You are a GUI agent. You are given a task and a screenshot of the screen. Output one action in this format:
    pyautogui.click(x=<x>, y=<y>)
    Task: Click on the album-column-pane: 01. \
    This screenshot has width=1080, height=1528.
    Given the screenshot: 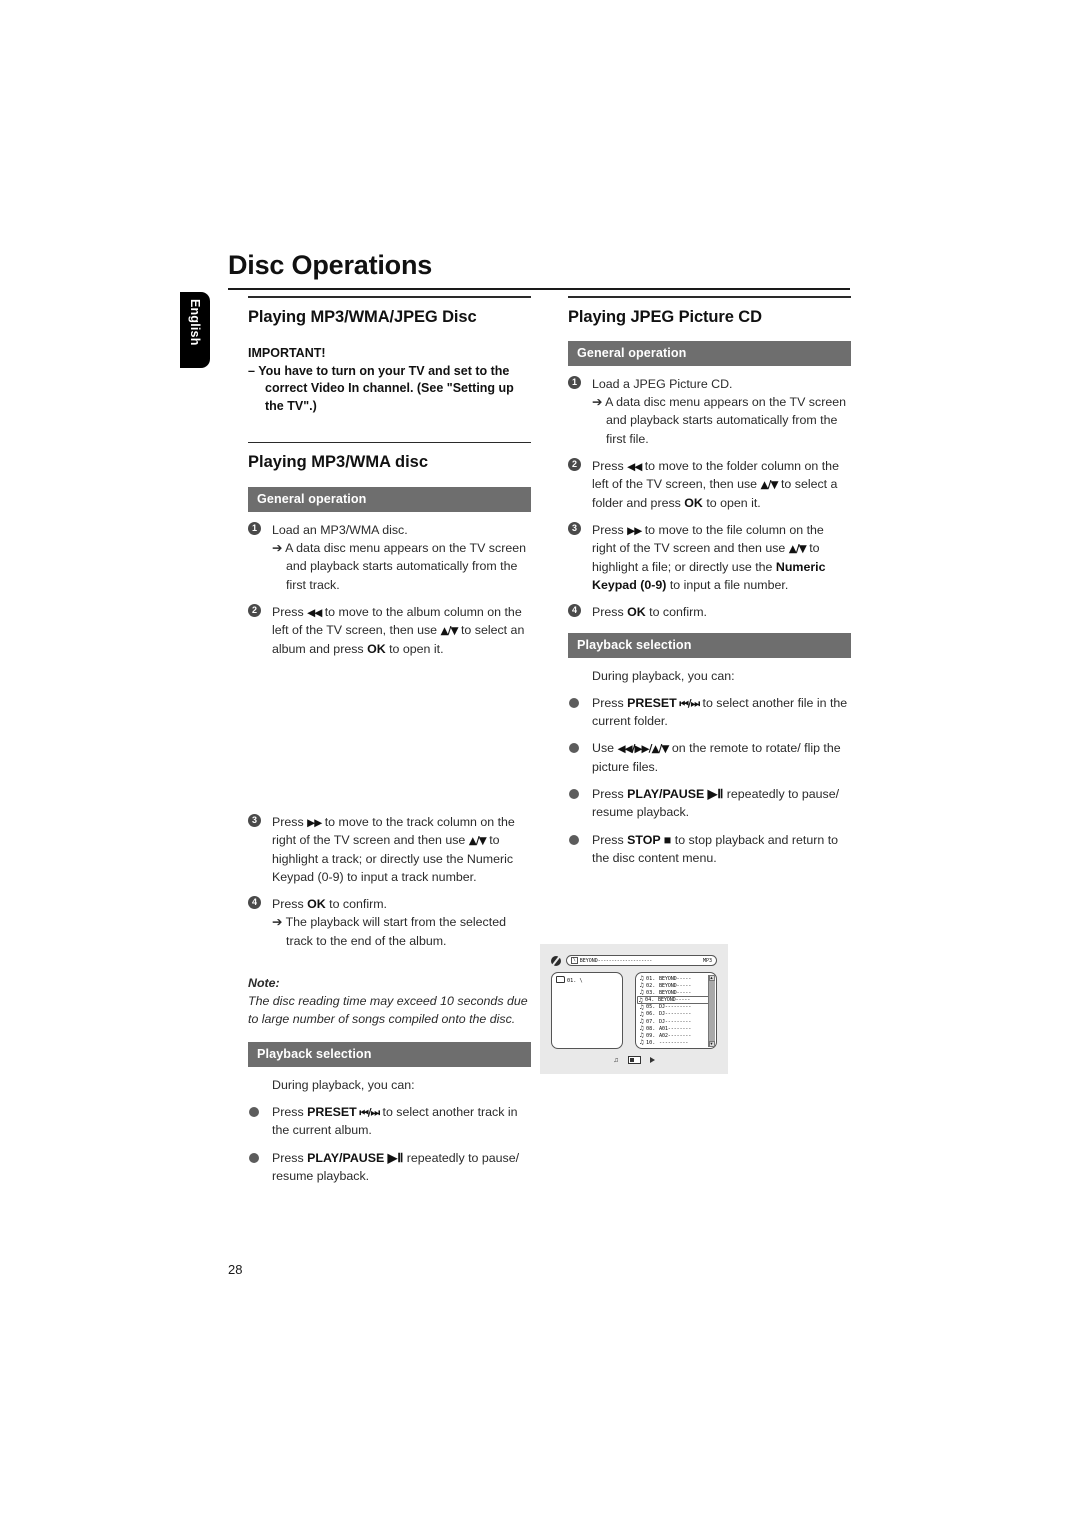 What is the action you would take?
    pyautogui.click(x=587, y=1010)
    